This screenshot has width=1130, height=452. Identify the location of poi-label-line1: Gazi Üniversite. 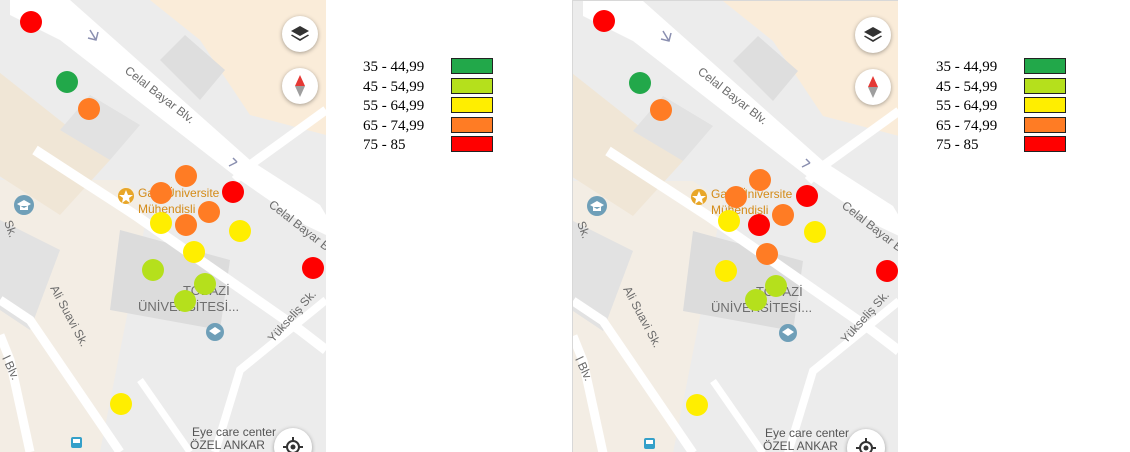
(752, 194).